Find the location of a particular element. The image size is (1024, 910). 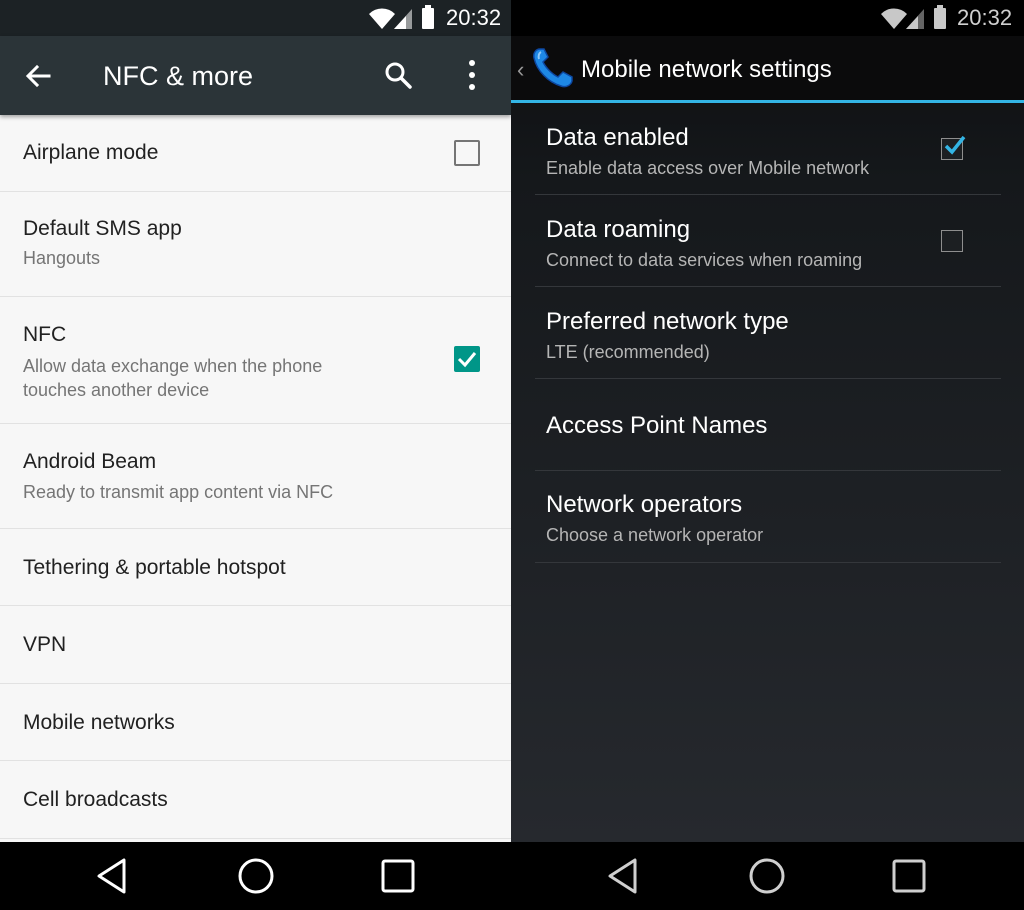

list-item-subtitle: Enable data access over Mobile network is located at coordinates (708, 168).